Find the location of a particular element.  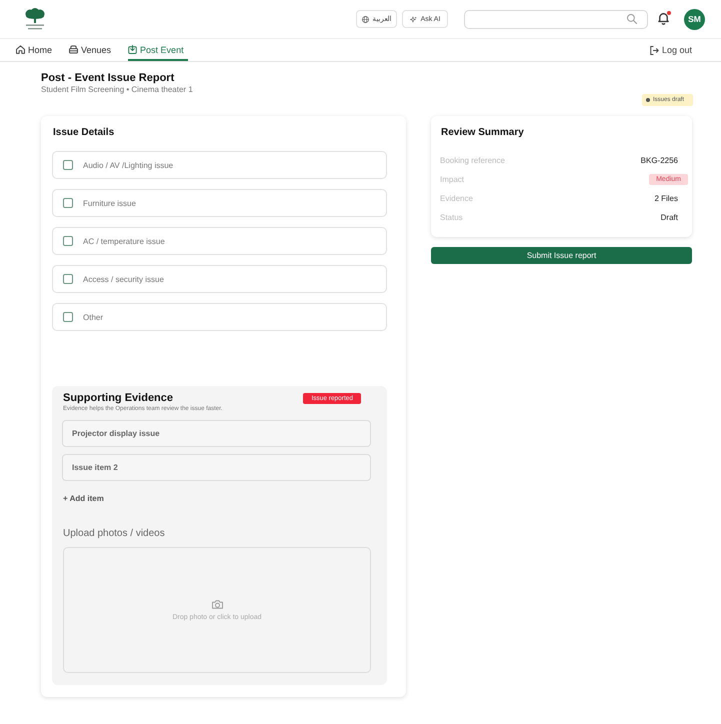

issue-option: AC / temperature issue is located at coordinates (219, 241).